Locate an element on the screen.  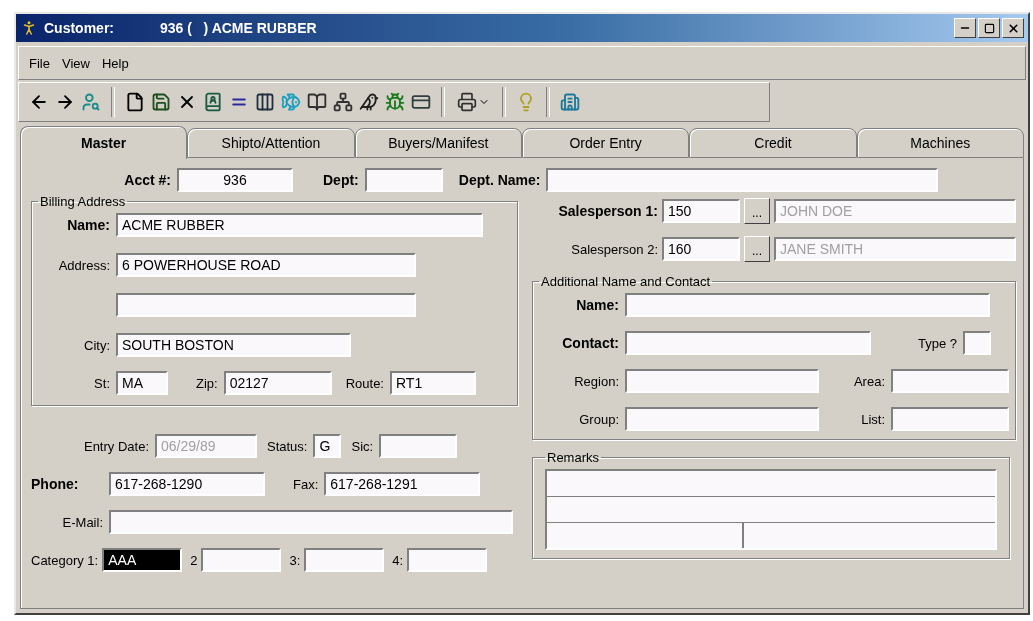
input-field: ACME RUBBER is located at coordinates (299, 225).